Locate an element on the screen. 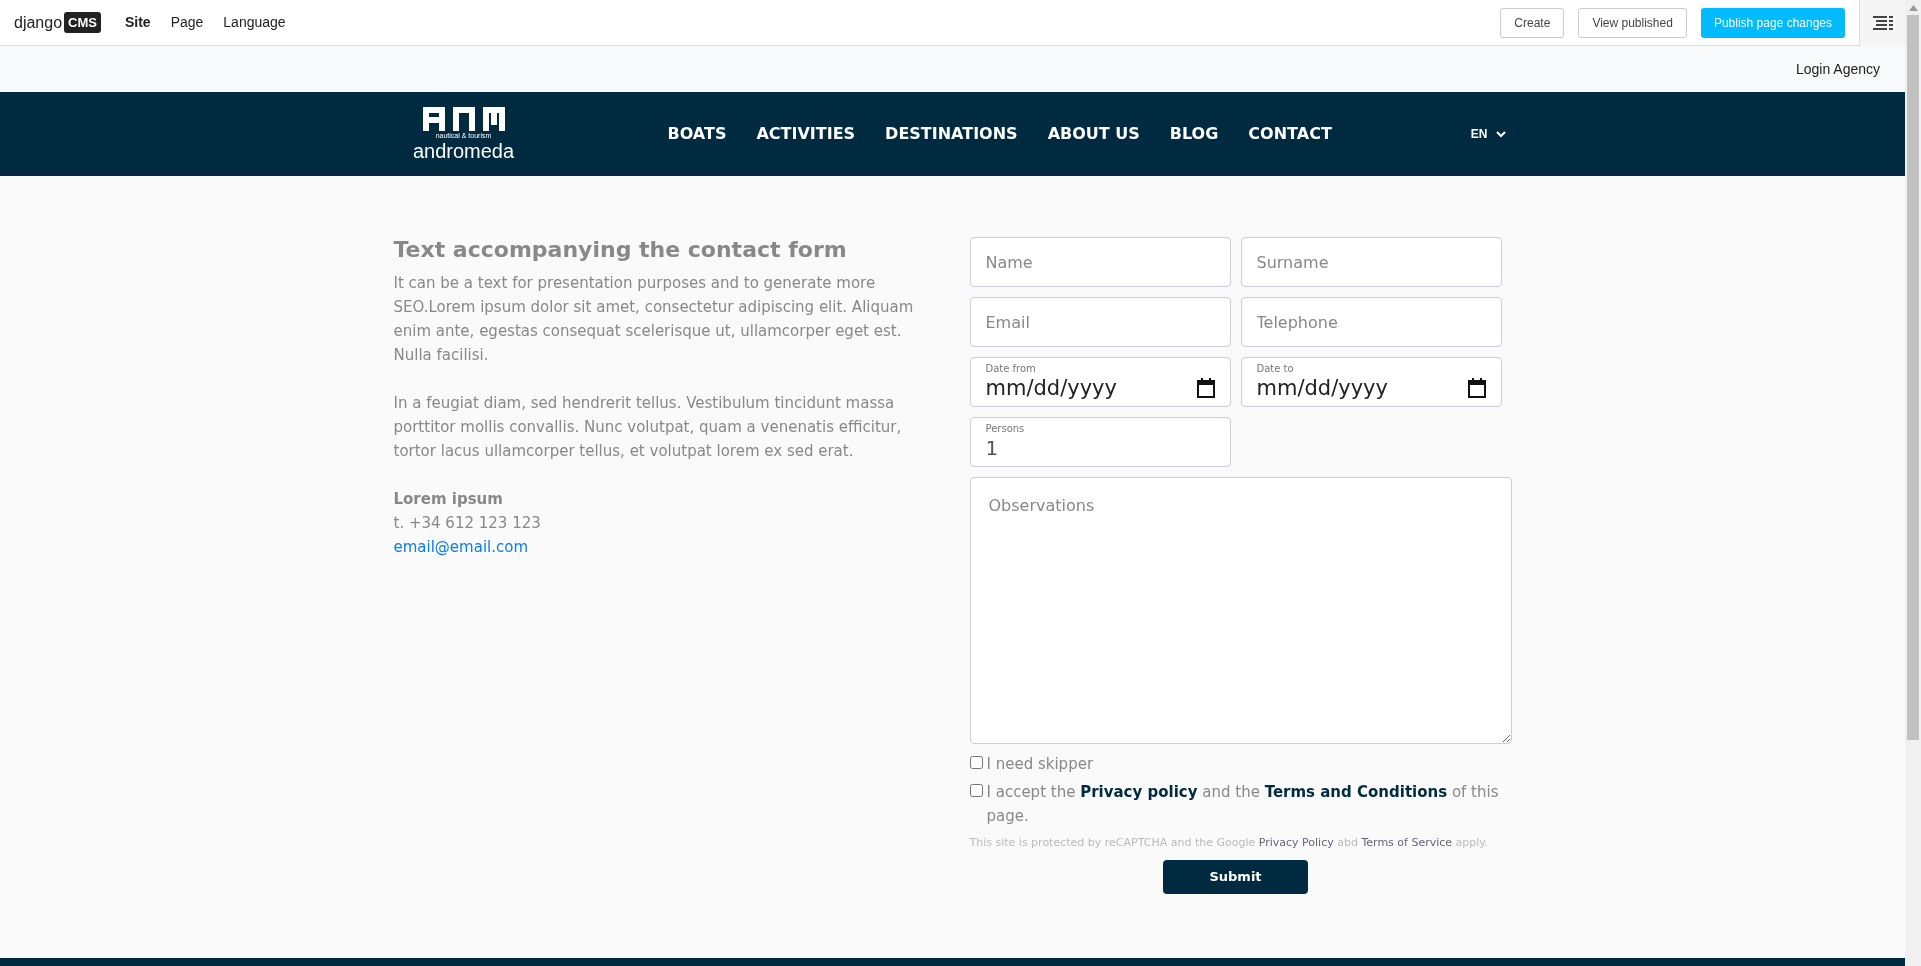 This screenshot has width=1921, height=966. nav-link: DESTINATIONS is located at coordinates (951, 134).